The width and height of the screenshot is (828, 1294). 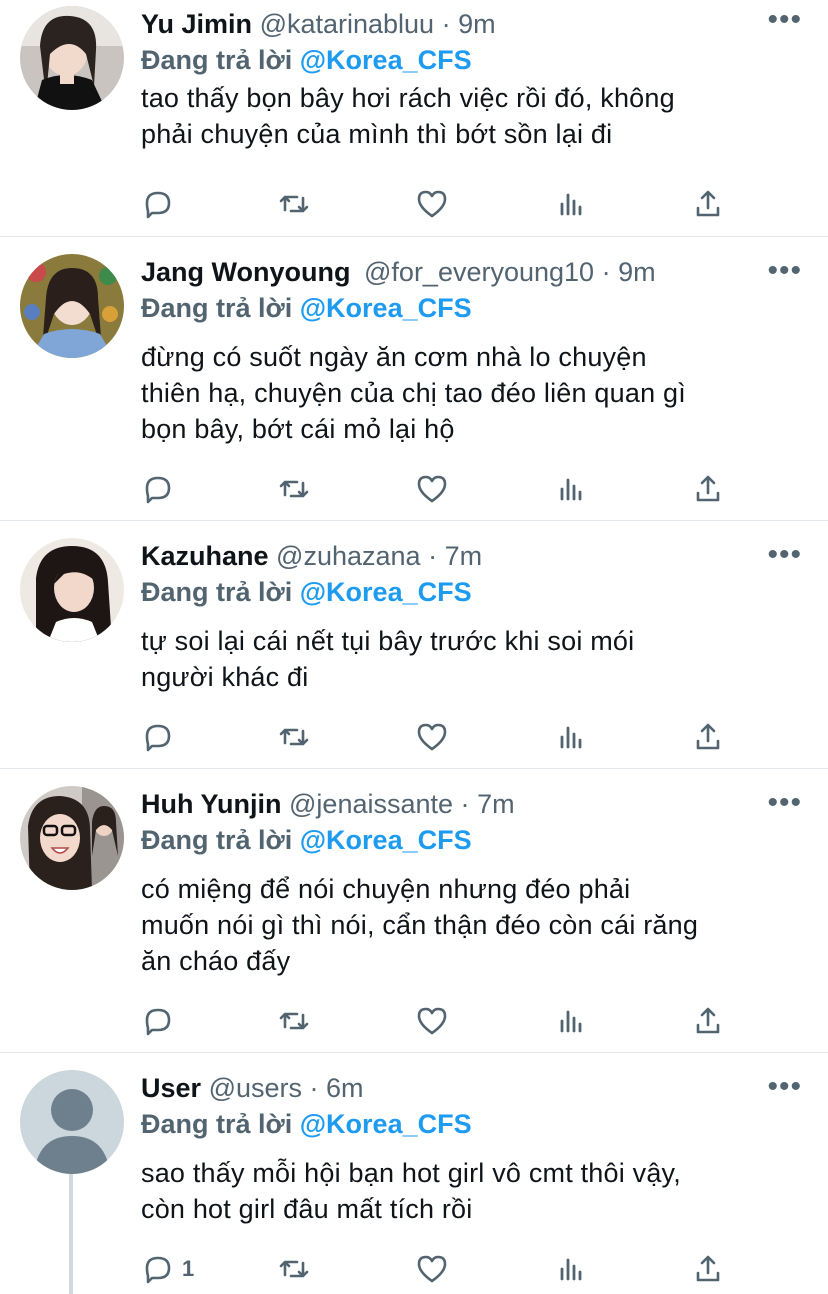 What do you see at coordinates (225, 677) in the screenshot?
I see `tweet-text-line: người khác đi` at bounding box center [225, 677].